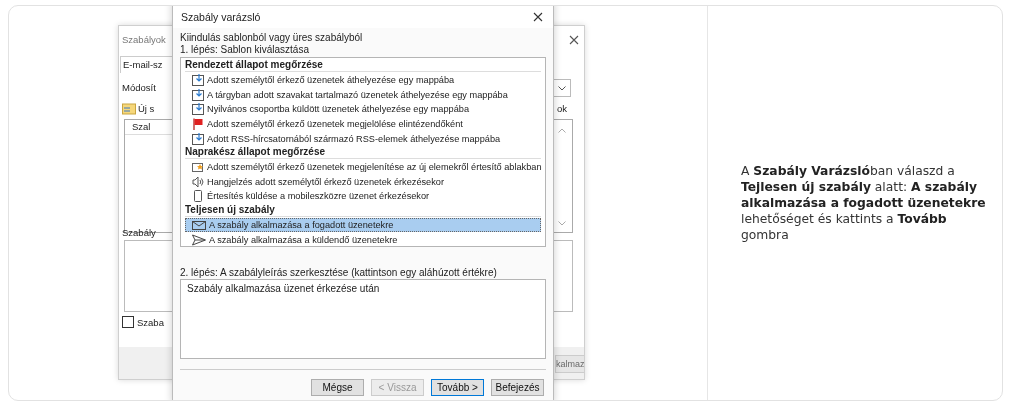  Describe the element at coordinates (562, 88) in the screenshot. I see `caret-icon` at that location.